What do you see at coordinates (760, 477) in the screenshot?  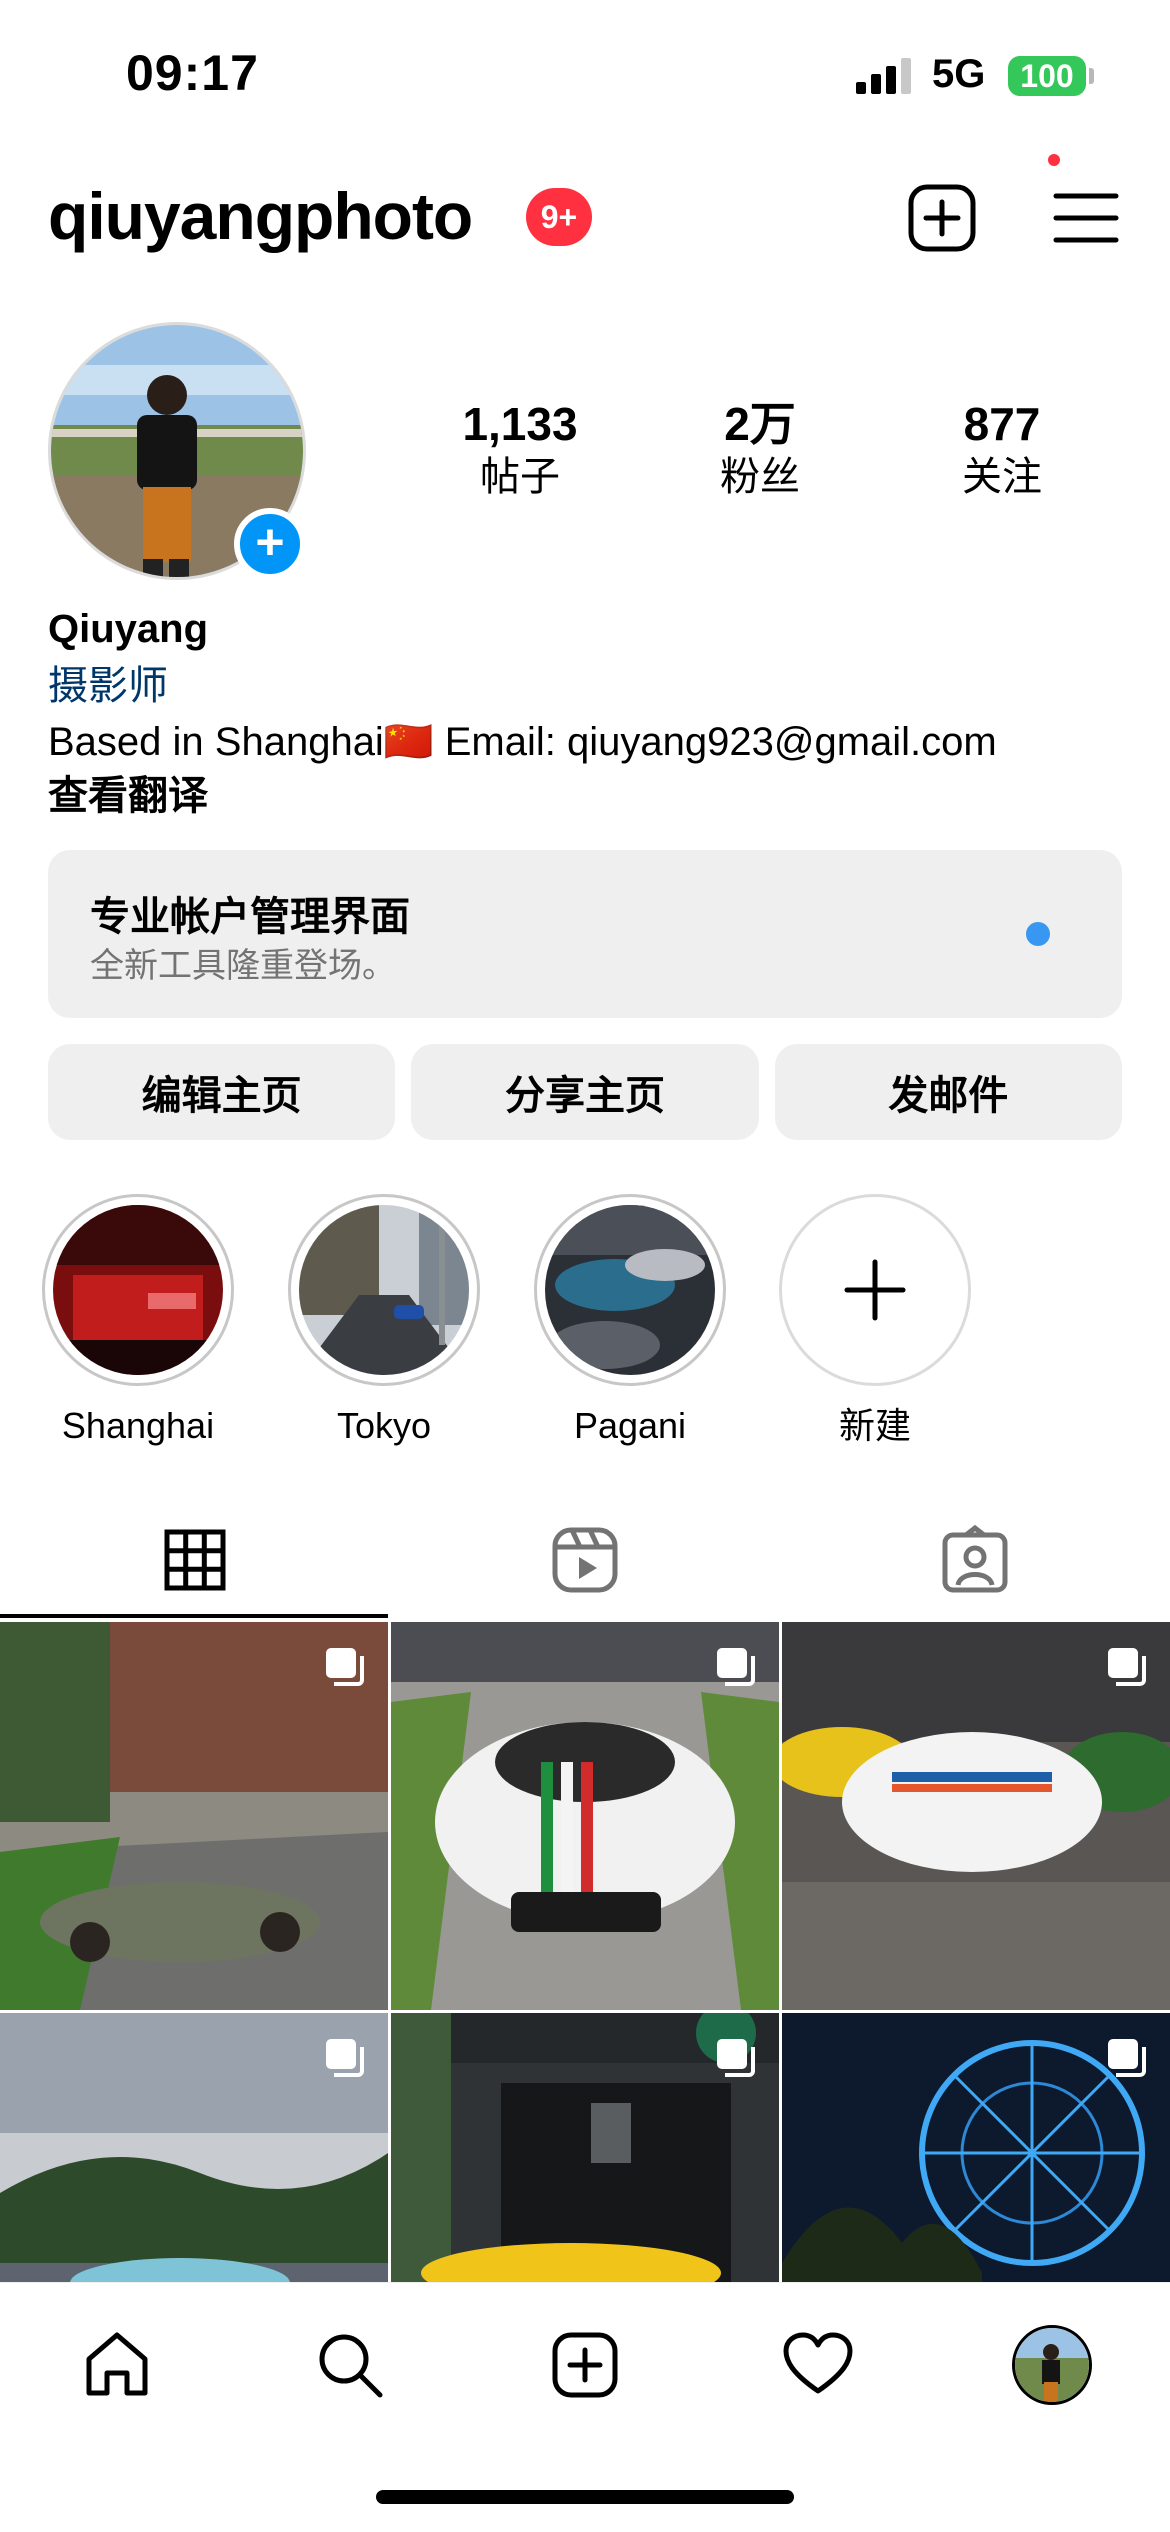 I see `followers-label: 粉丝` at bounding box center [760, 477].